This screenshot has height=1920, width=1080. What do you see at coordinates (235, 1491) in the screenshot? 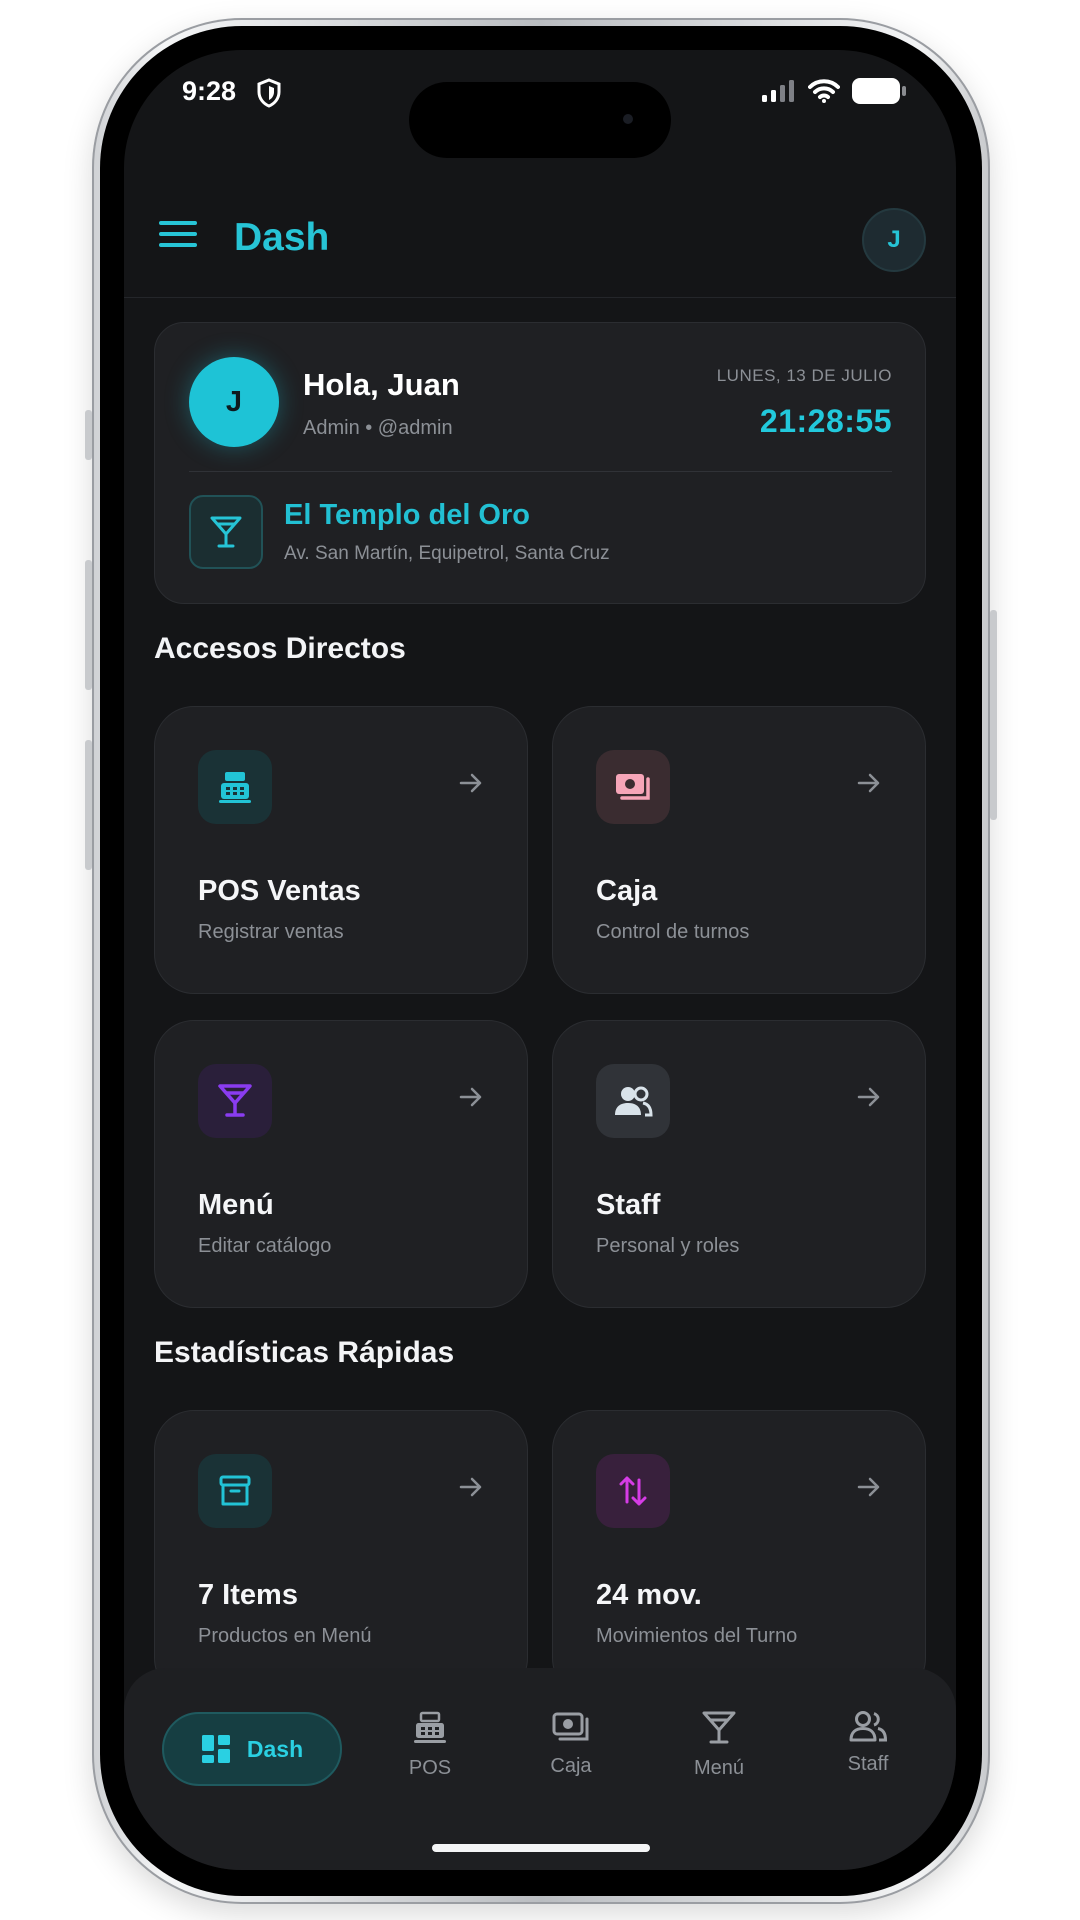
I see `archive-icon` at bounding box center [235, 1491].